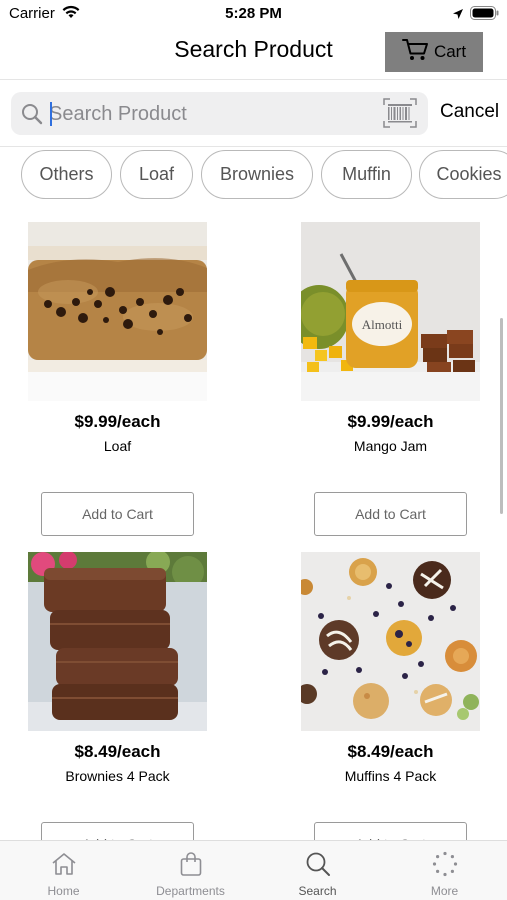 The height and width of the screenshot is (900, 507). Describe the element at coordinates (390, 641) in the screenshot. I see `product-image-muffins` at that location.